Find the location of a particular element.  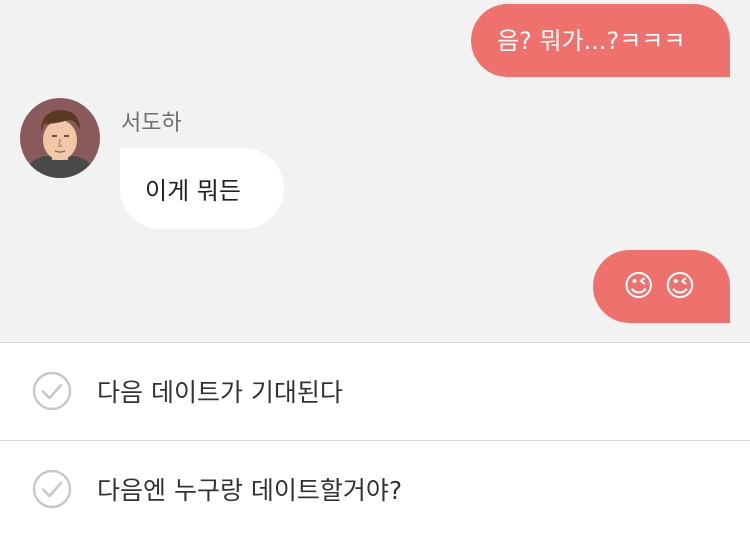

outgoing-message-bubble: 음? 뭐가...?ㅋㅋㅋ is located at coordinates (600, 40).